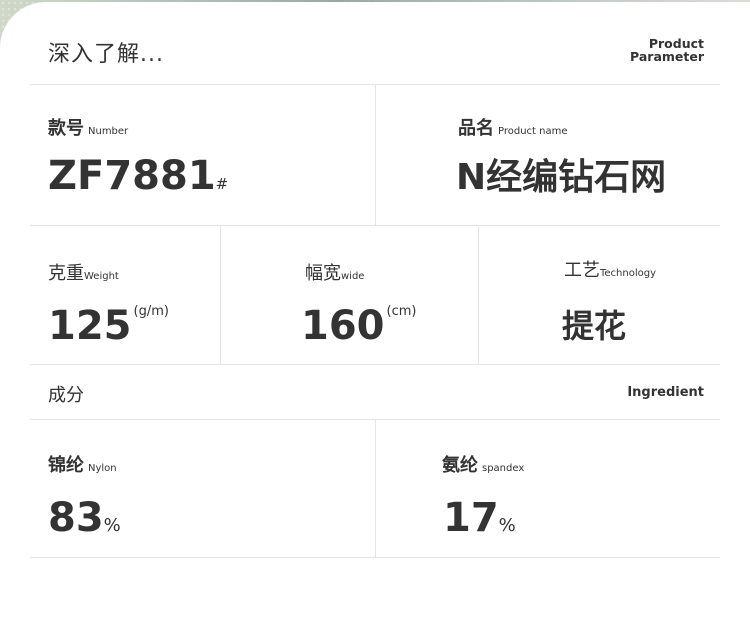 This screenshot has height=621, width=750. Describe the element at coordinates (610, 270) in the screenshot. I see `technology-label: 工艺Technology` at that location.